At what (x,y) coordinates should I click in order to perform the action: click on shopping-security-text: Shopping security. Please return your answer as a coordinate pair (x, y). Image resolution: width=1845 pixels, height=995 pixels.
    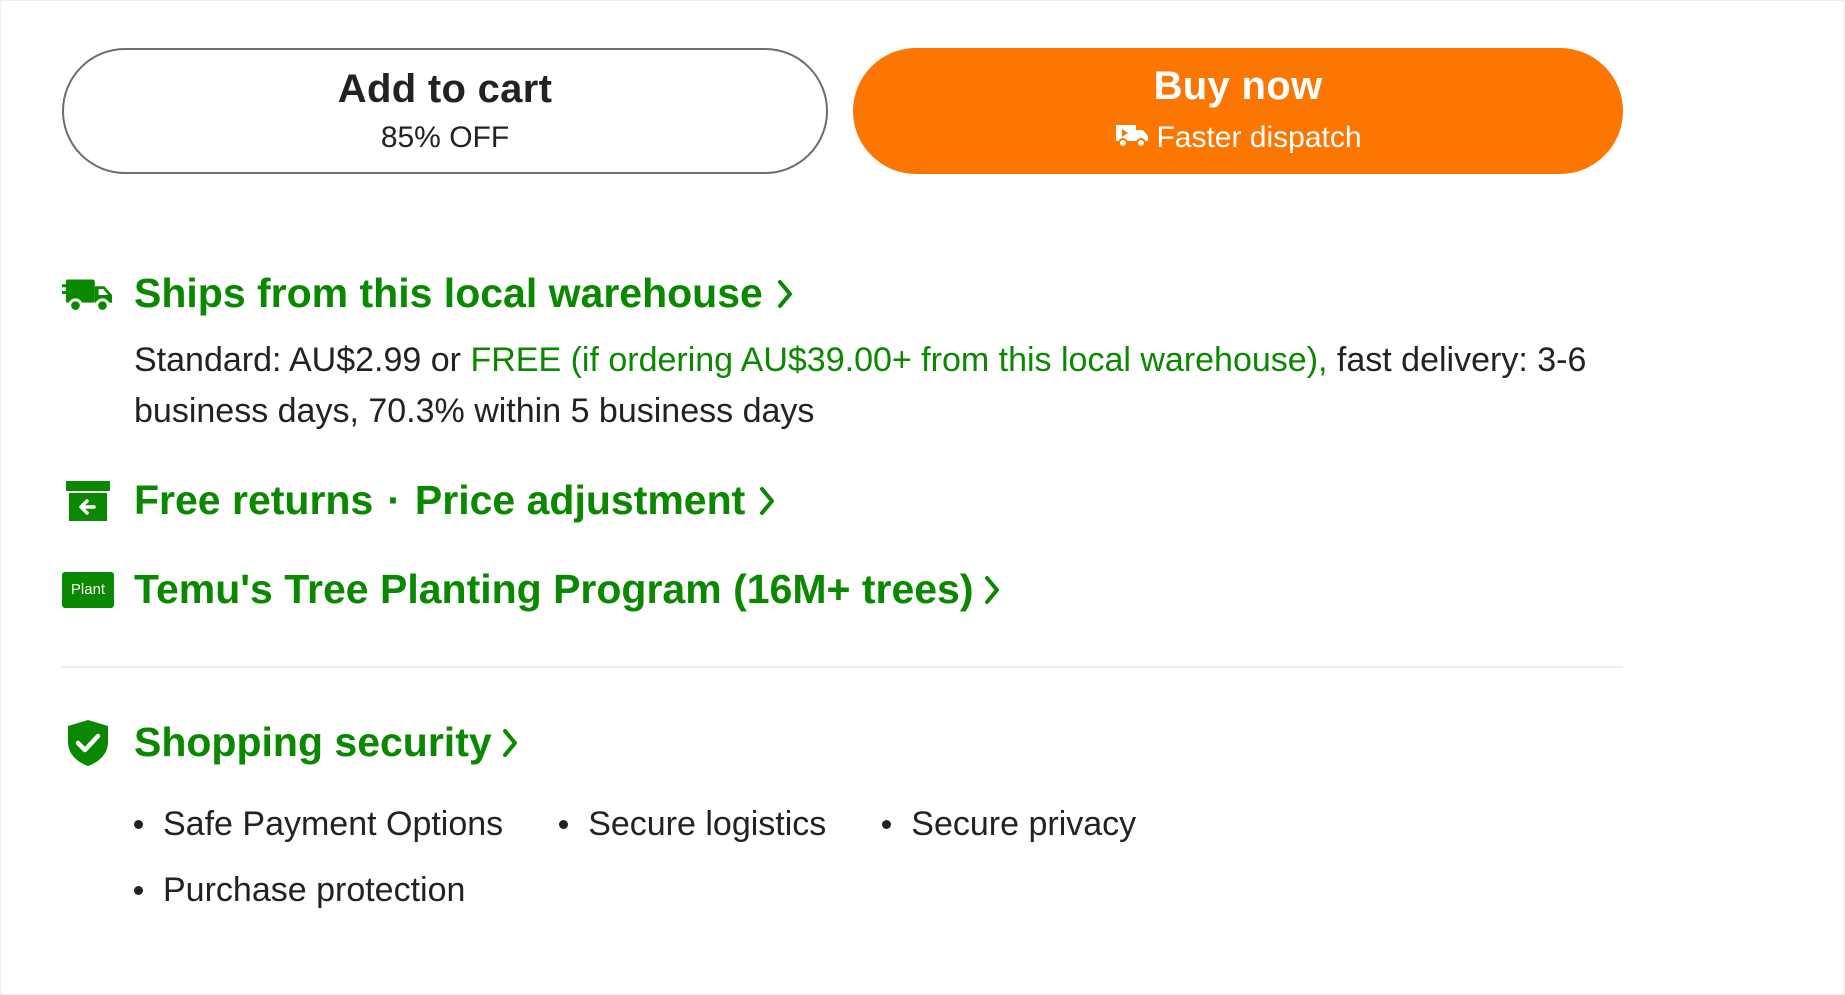
    Looking at the image, I should click on (313, 742).